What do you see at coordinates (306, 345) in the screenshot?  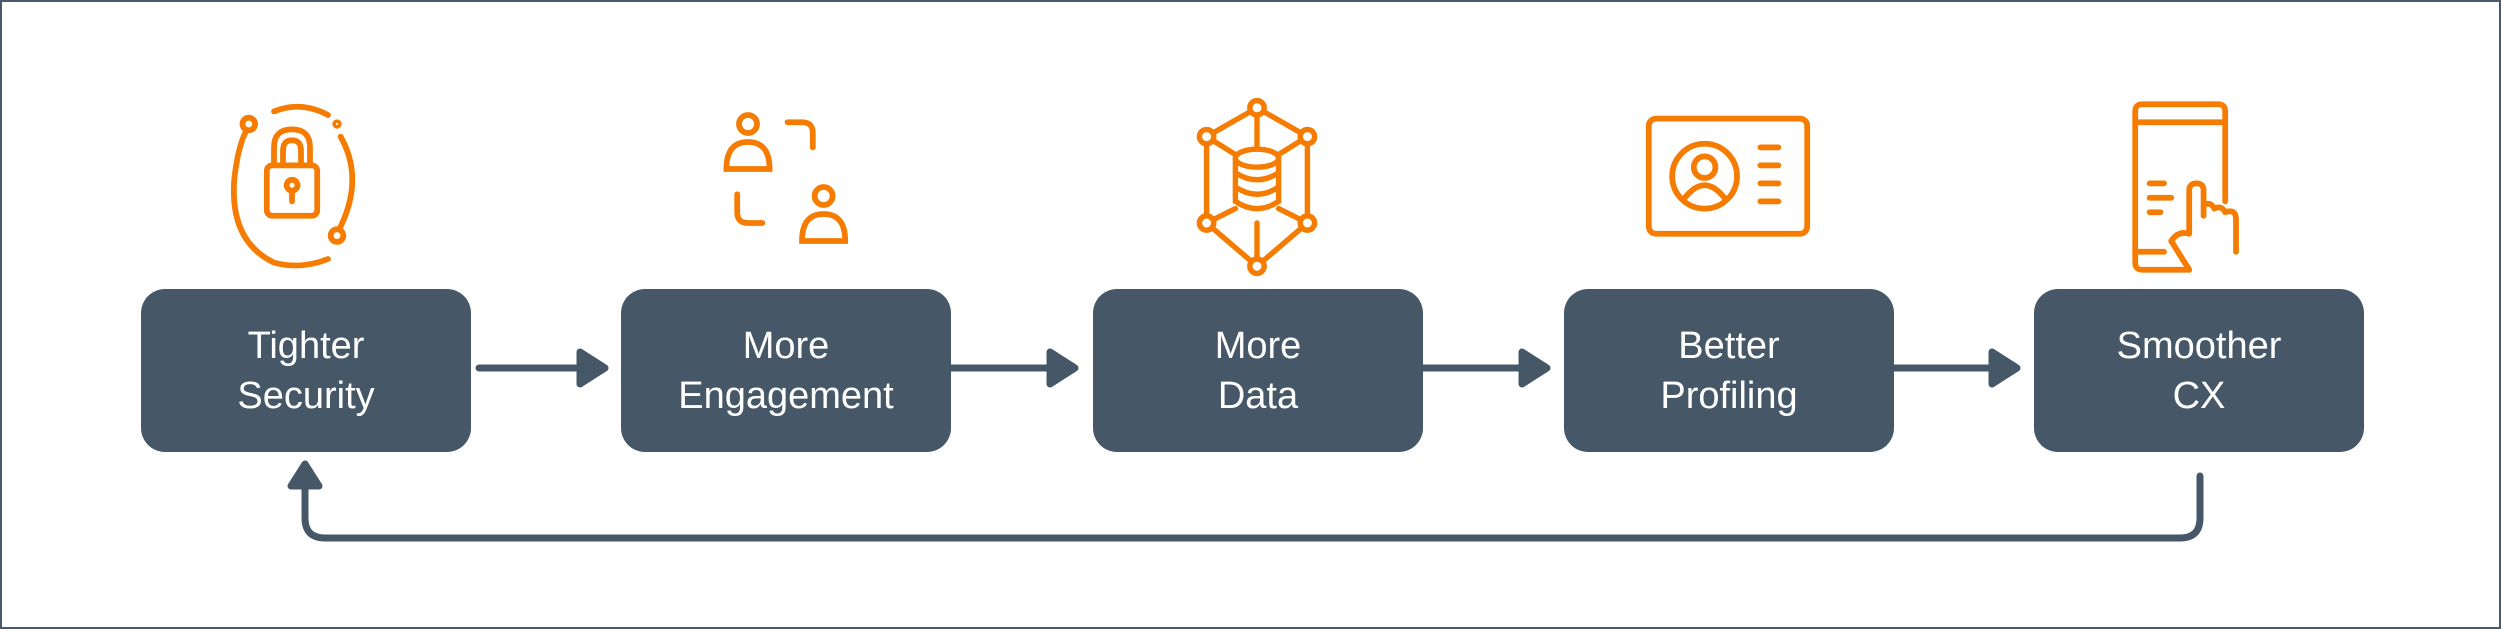 I see `step-label-line1: Tighter` at bounding box center [306, 345].